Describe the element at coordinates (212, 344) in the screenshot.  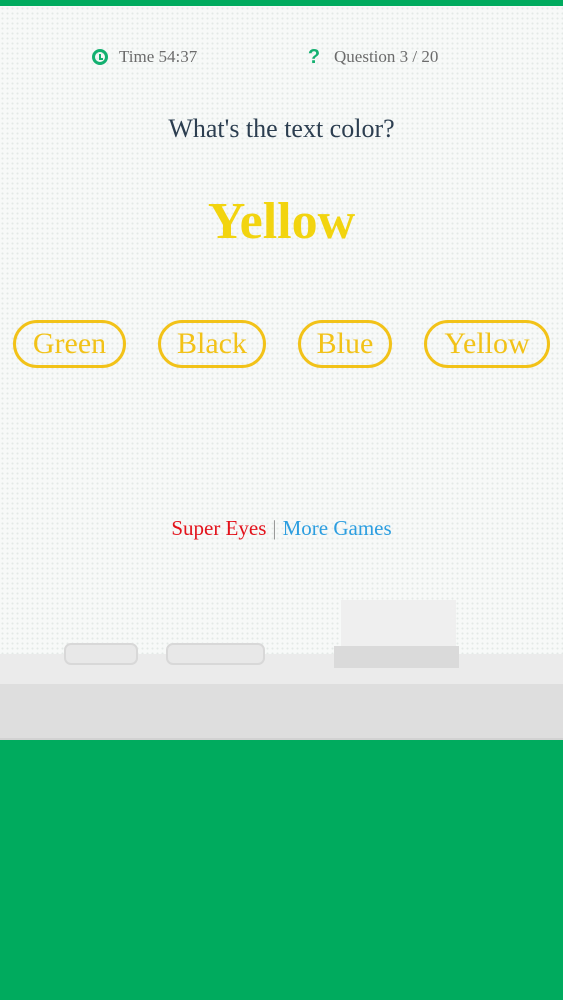
I see `option-button-black: Black` at that location.